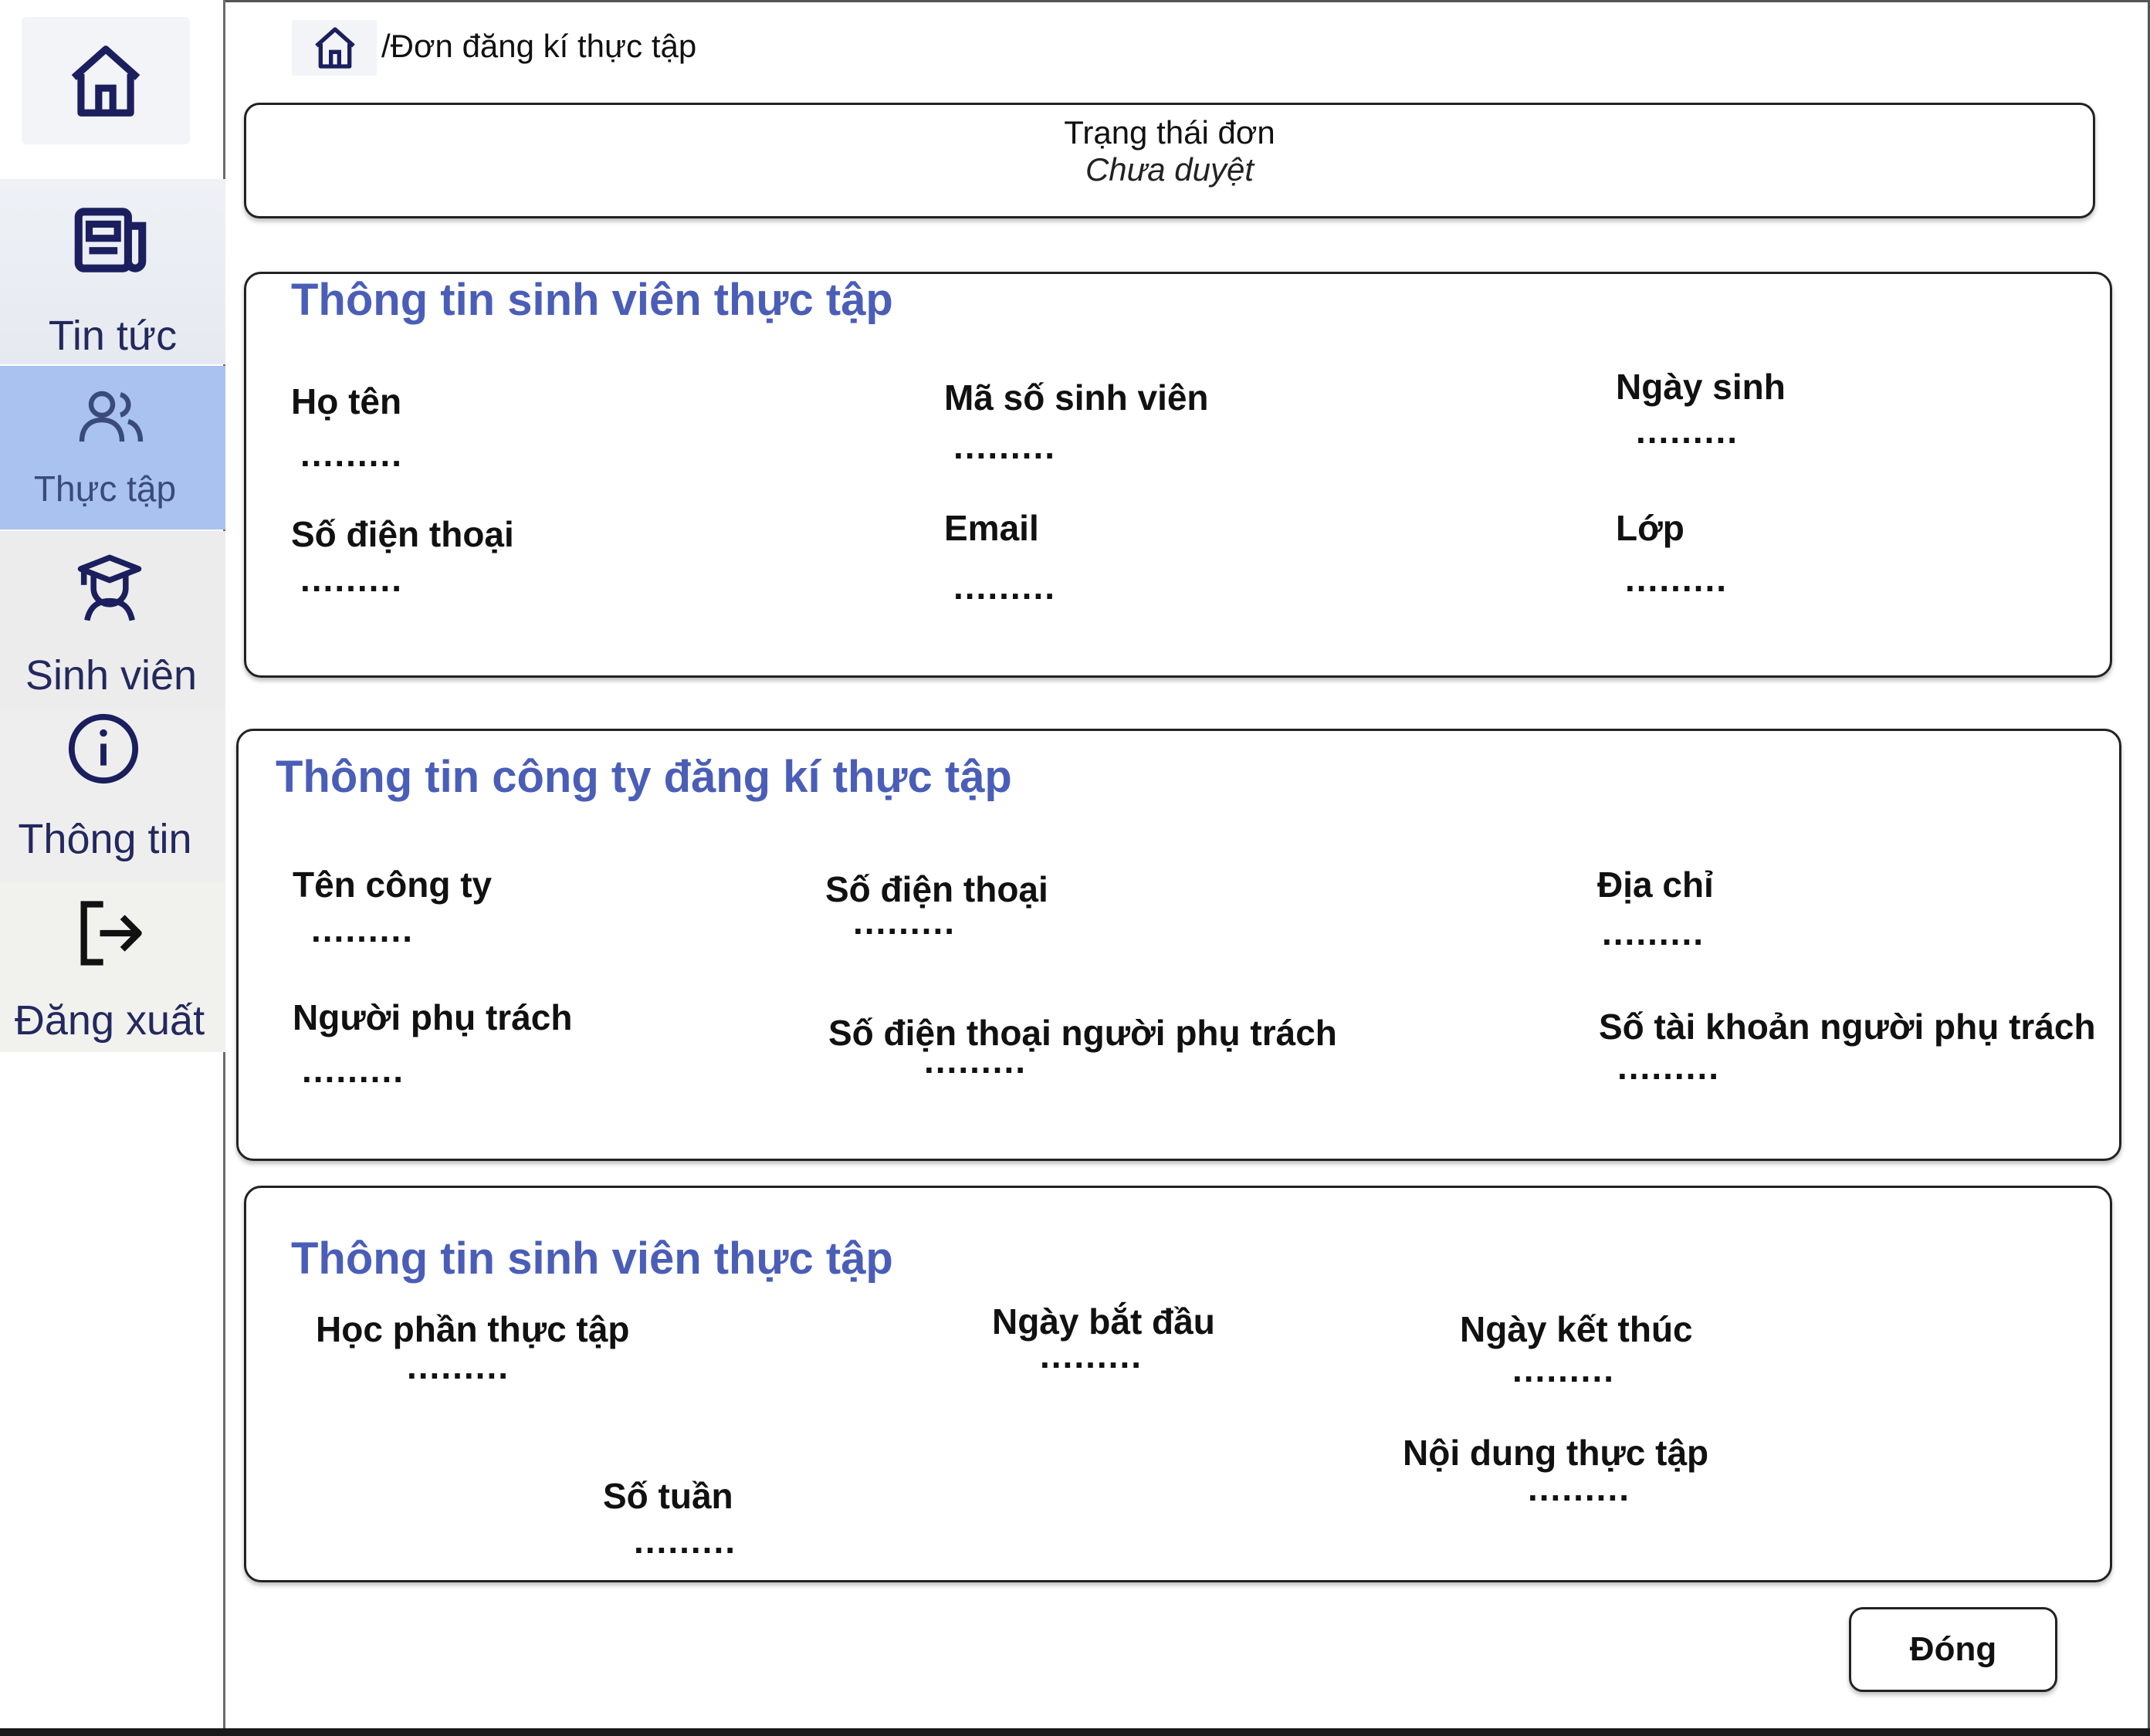 This screenshot has height=1736, width=2150. I want to click on sidebar-item-label: Đăng xuất, so click(109, 1021).